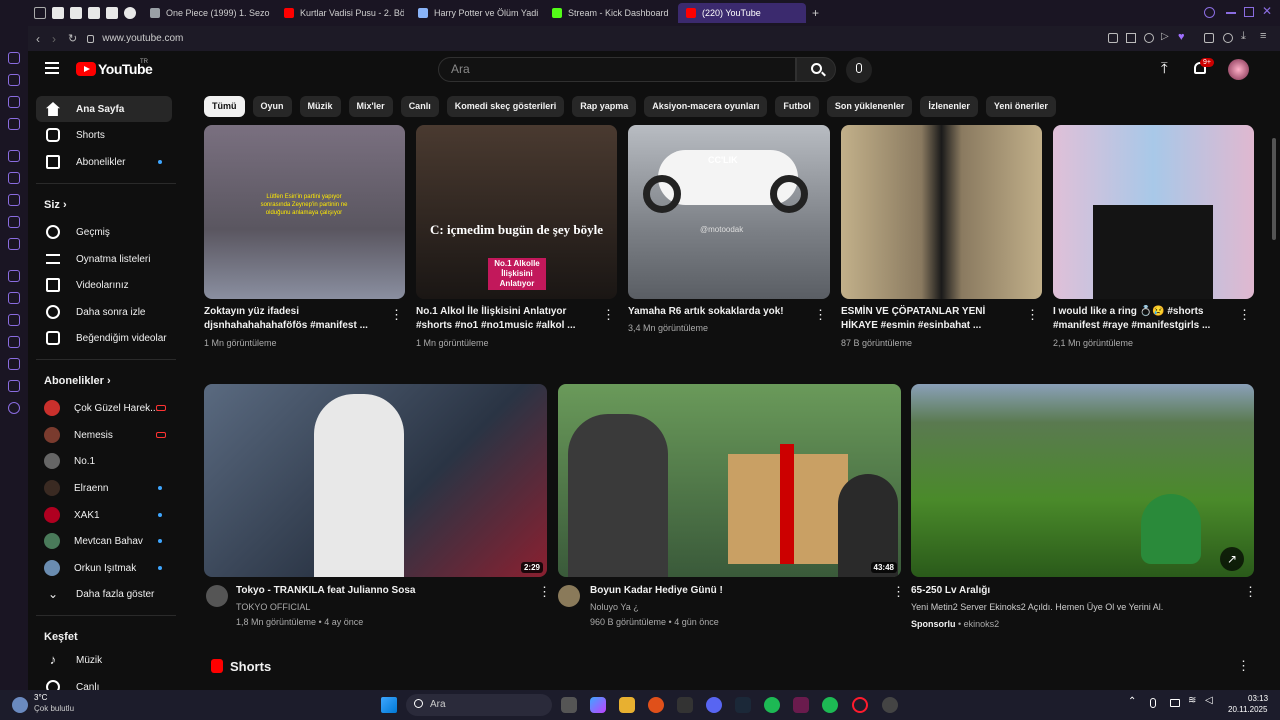 Image resolution: width=1280 pixels, height=720 pixels. Describe the element at coordinates (1149, 38) in the screenshot. I see `vpn-icon` at that location.